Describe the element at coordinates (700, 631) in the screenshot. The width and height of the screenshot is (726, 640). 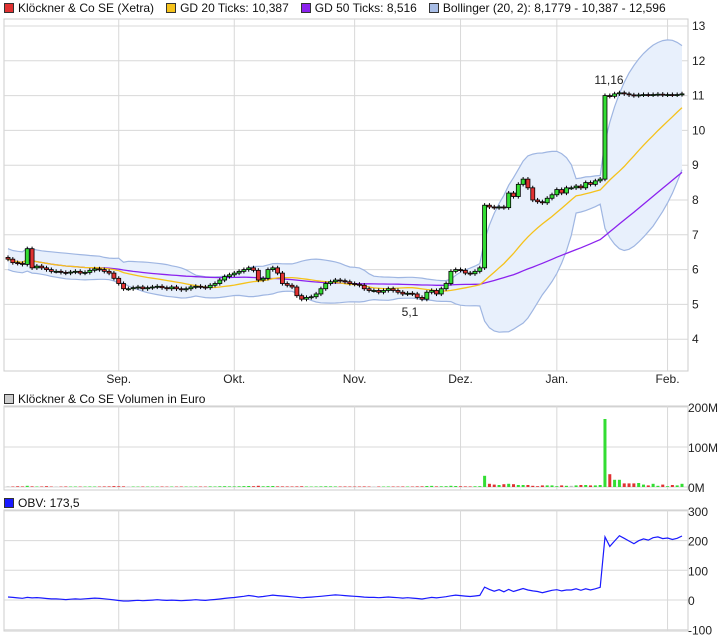
I see `obv-tick-label: -100` at that location.